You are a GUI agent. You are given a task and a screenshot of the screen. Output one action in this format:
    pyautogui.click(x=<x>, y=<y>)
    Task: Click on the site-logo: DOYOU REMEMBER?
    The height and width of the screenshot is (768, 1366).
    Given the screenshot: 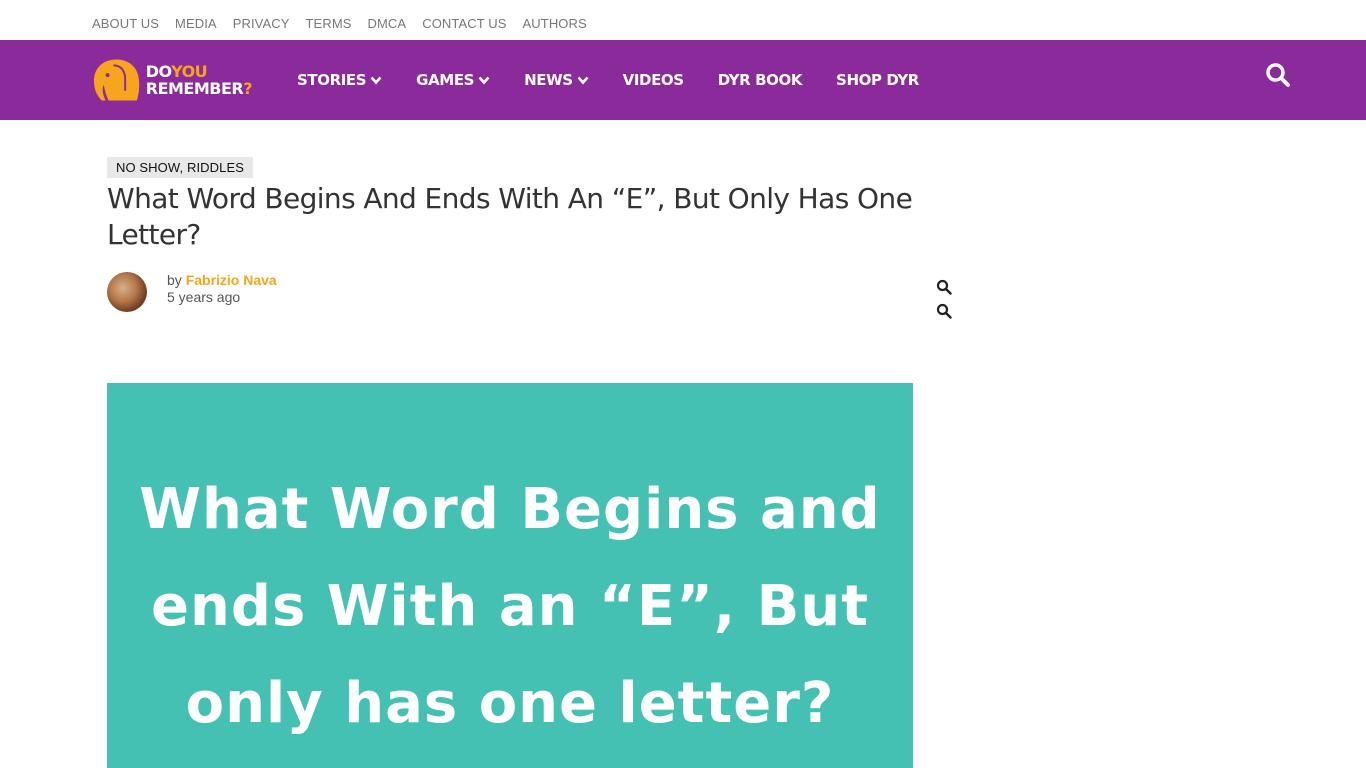 What is the action you would take?
    pyautogui.click(x=172, y=80)
    